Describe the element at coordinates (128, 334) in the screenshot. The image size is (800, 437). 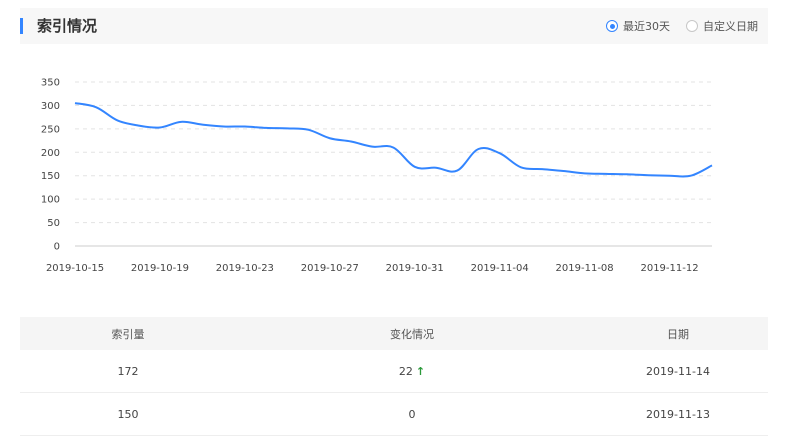
I see `column-header-count: 索引量` at that location.